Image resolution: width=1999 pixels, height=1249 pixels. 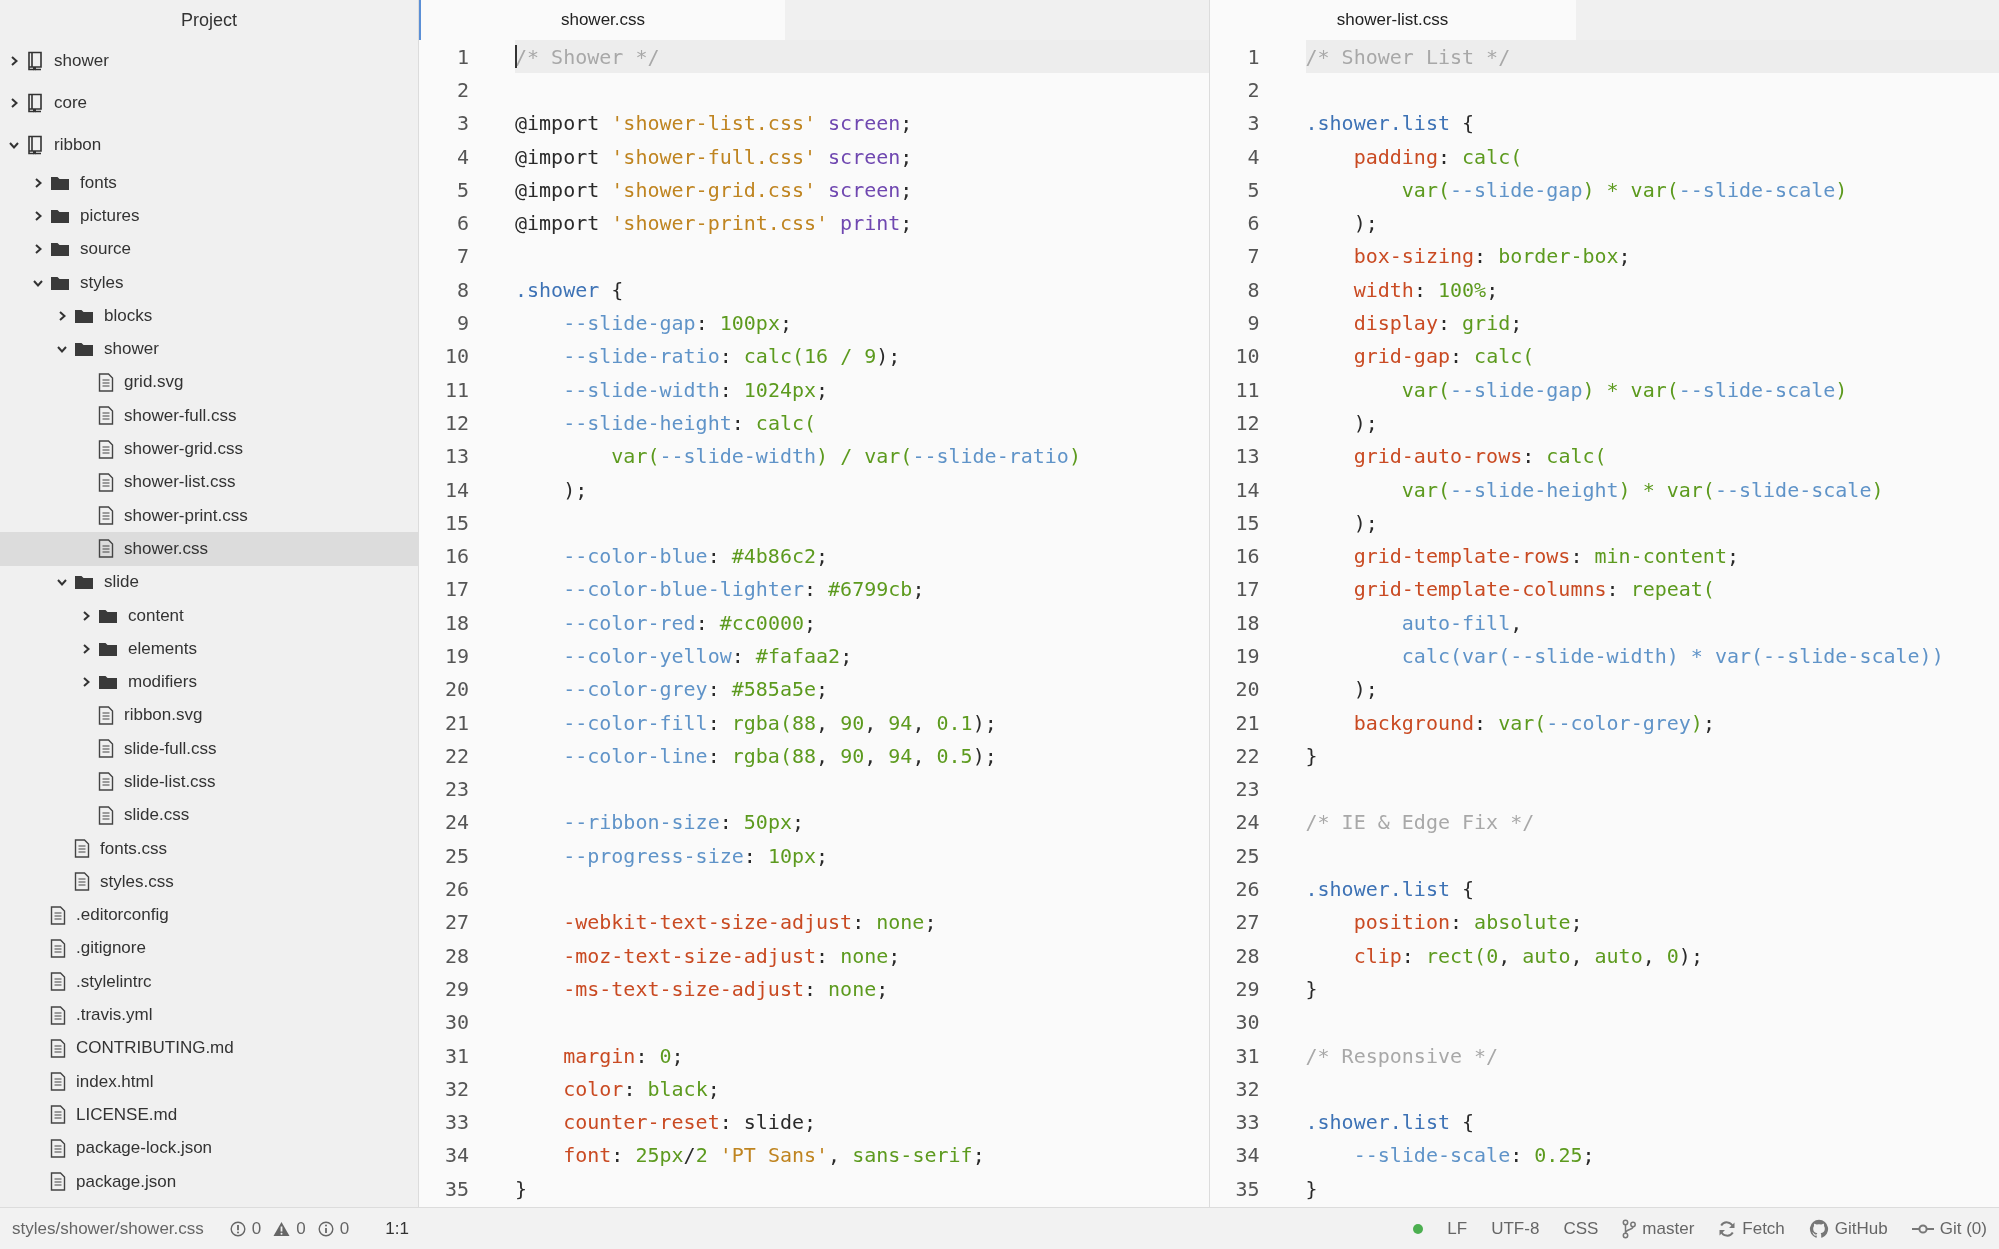 I want to click on line-ending: LF, so click(x=1457, y=1228).